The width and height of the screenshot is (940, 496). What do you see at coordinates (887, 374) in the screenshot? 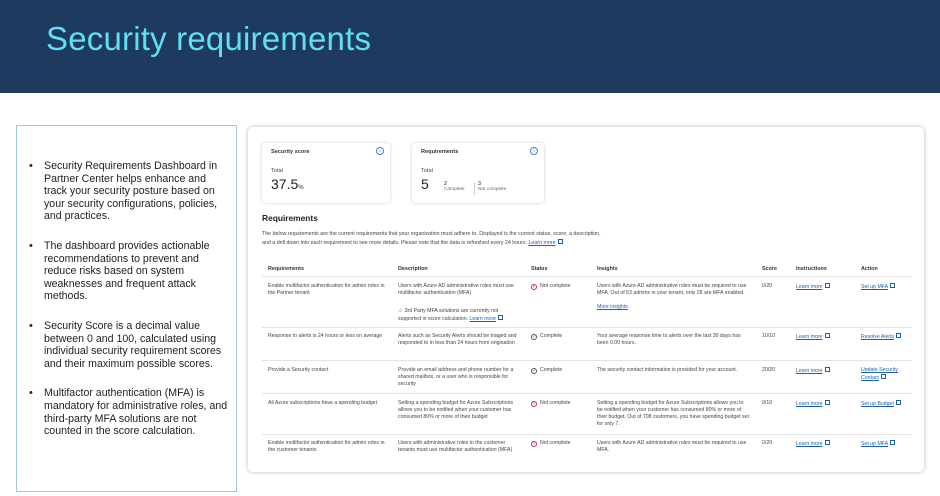
I see `action-link: Update Security Contact` at bounding box center [887, 374].